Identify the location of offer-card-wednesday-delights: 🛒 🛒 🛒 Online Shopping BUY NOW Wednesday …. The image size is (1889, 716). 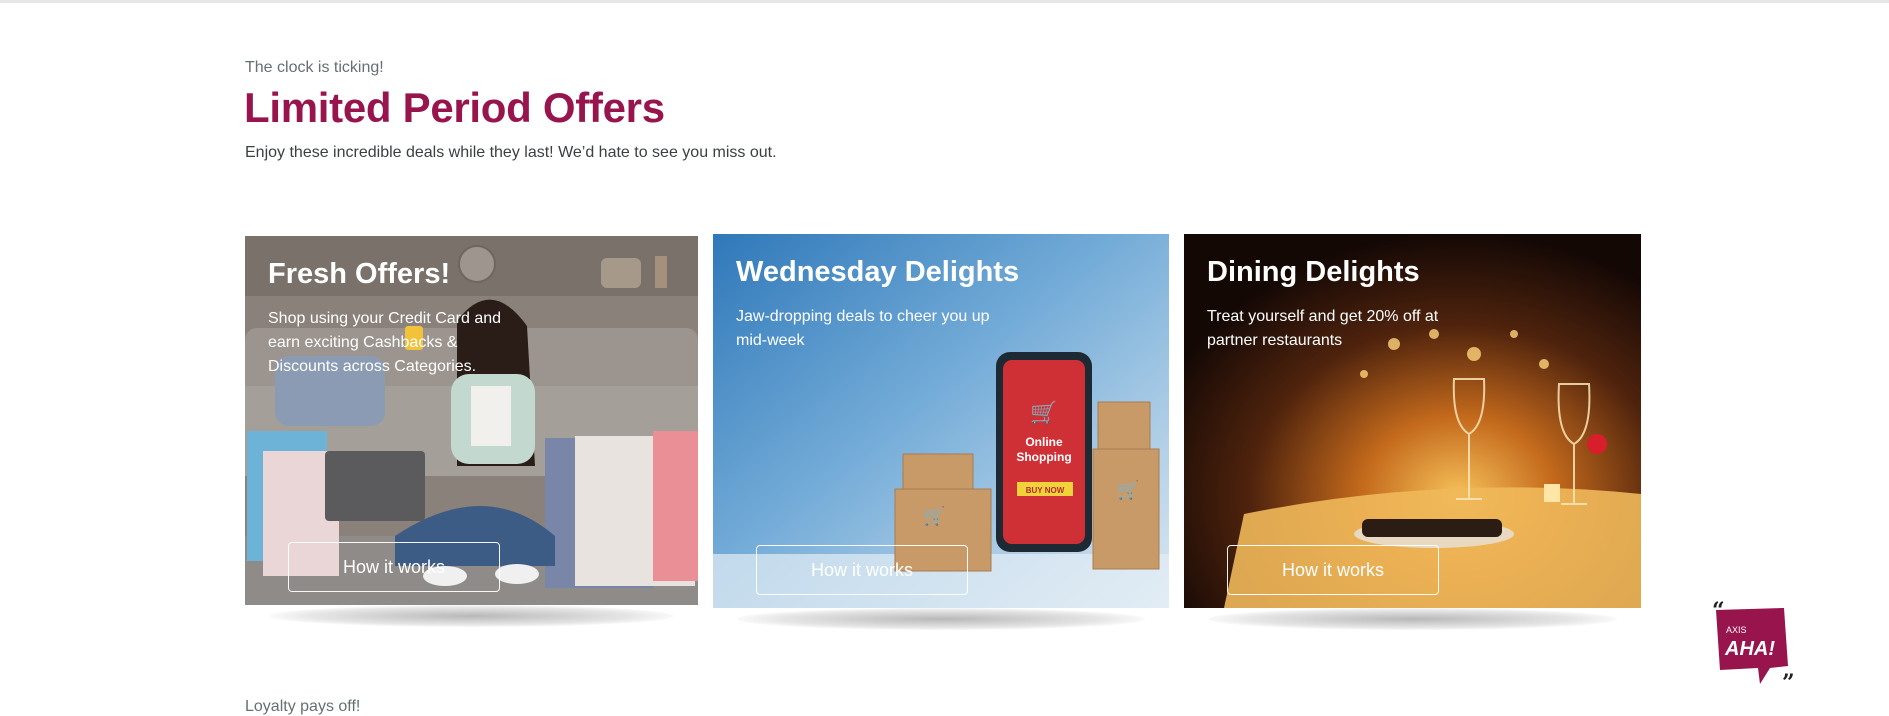
(941, 432).